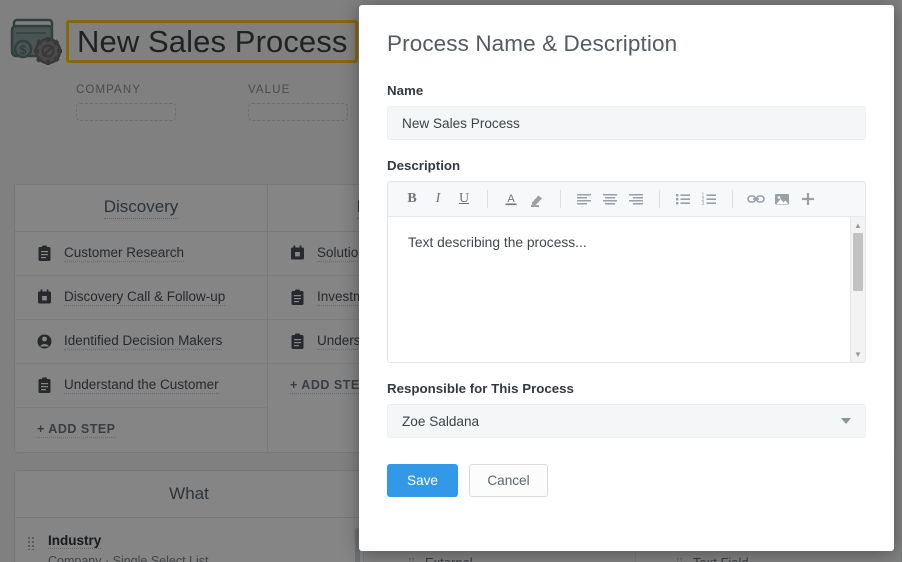  I want to click on person-circle-icon, so click(44, 341).